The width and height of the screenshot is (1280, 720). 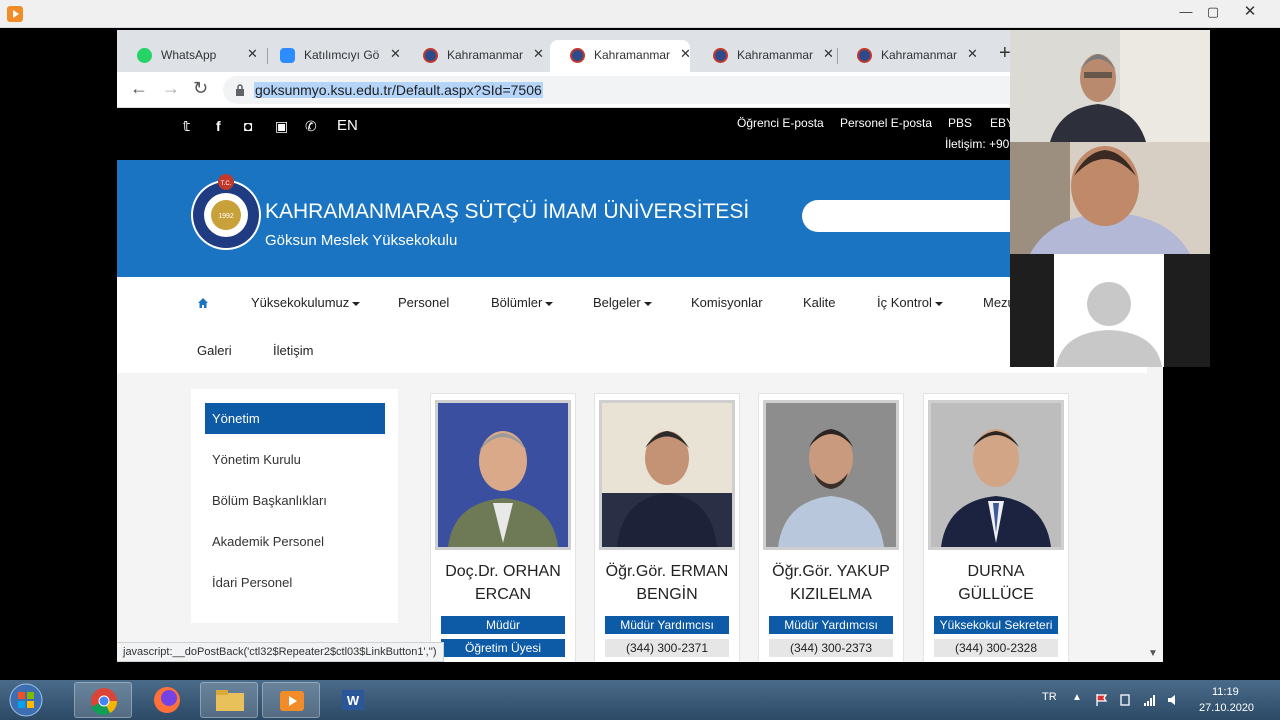 What do you see at coordinates (226, 213) in the screenshot?
I see `university-logo: T.C. 1992` at bounding box center [226, 213].